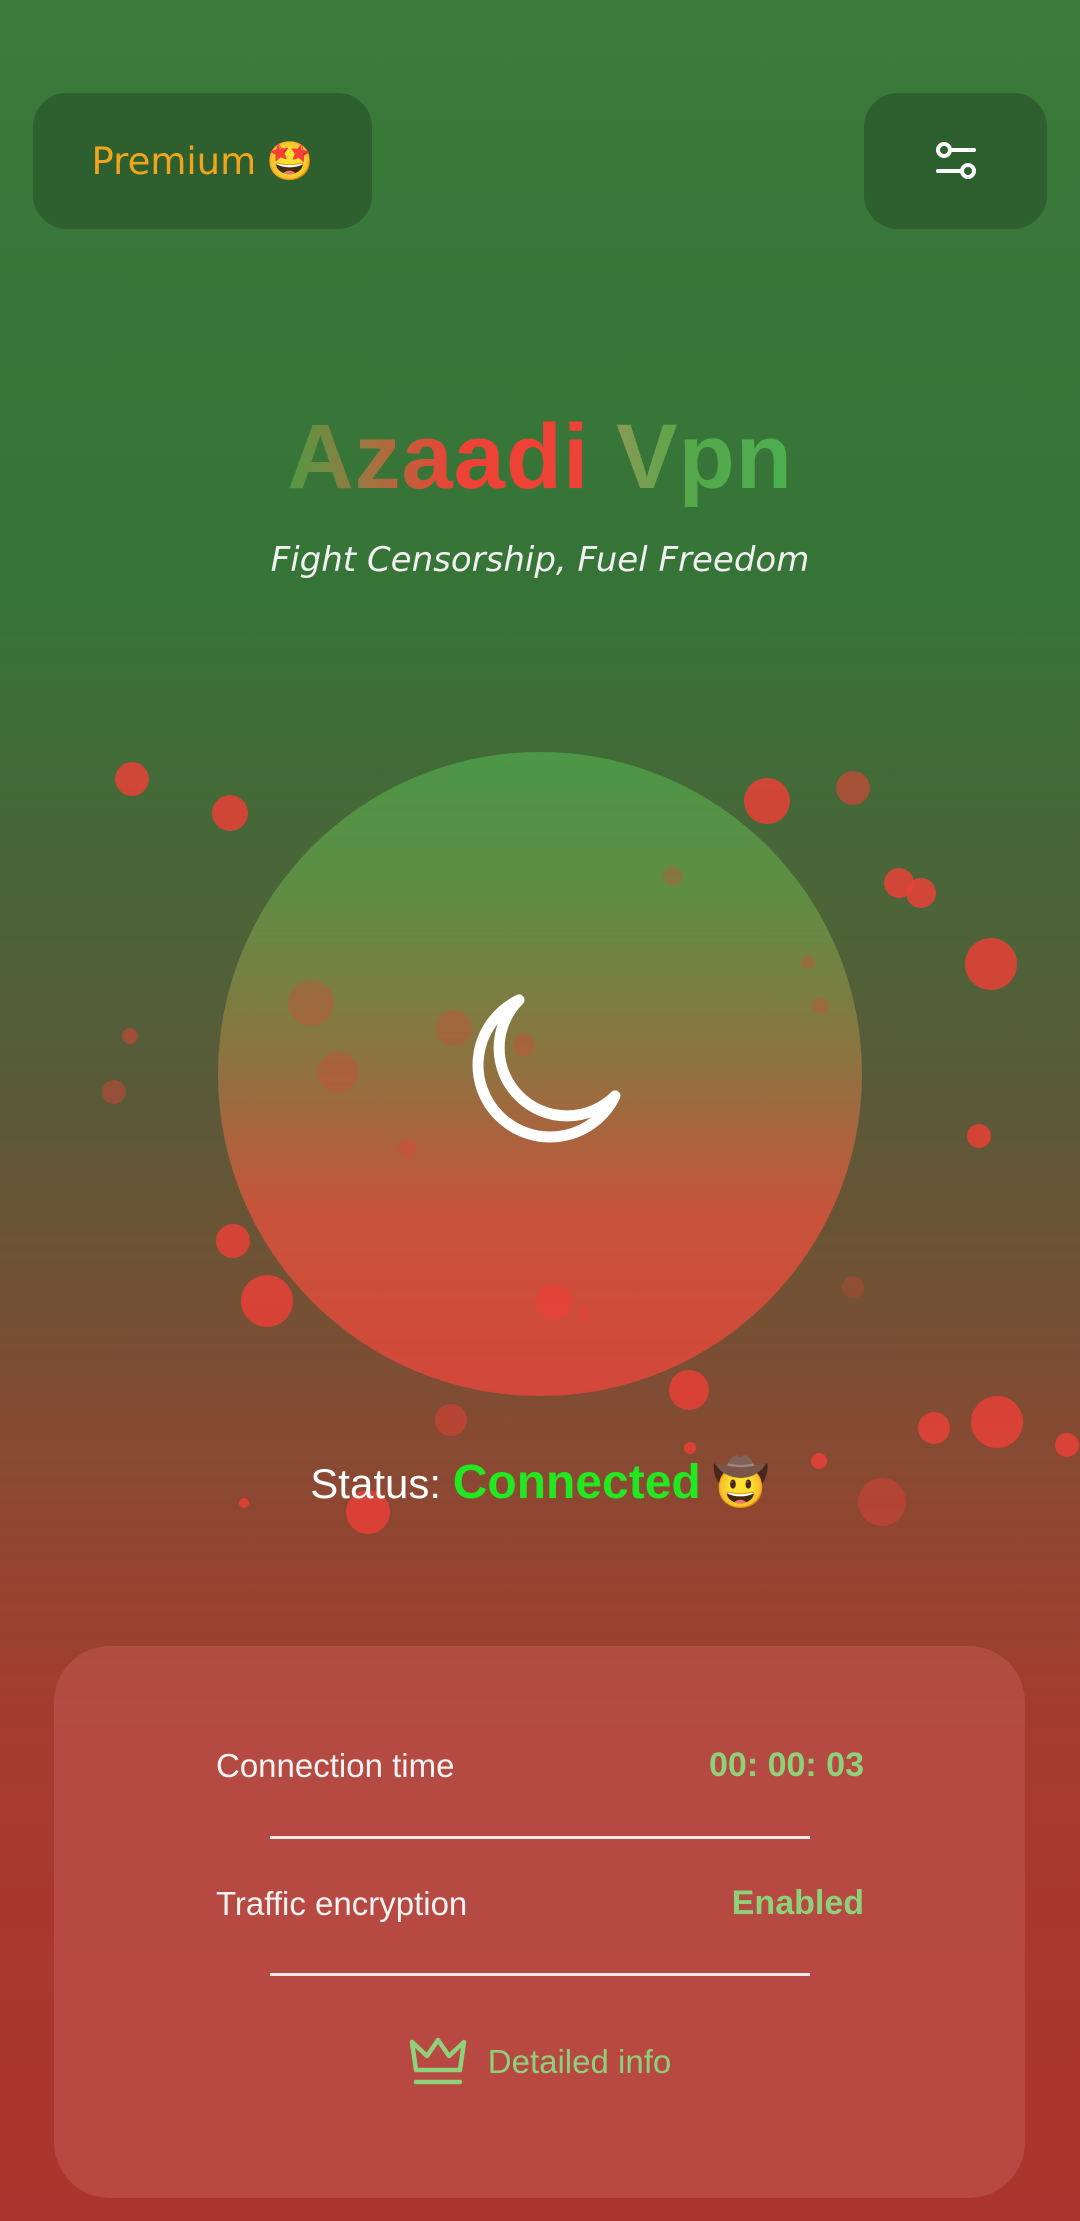 Image resolution: width=1080 pixels, height=2221 pixels. What do you see at coordinates (546, 1068) in the screenshot?
I see `moon-icon` at bounding box center [546, 1068].